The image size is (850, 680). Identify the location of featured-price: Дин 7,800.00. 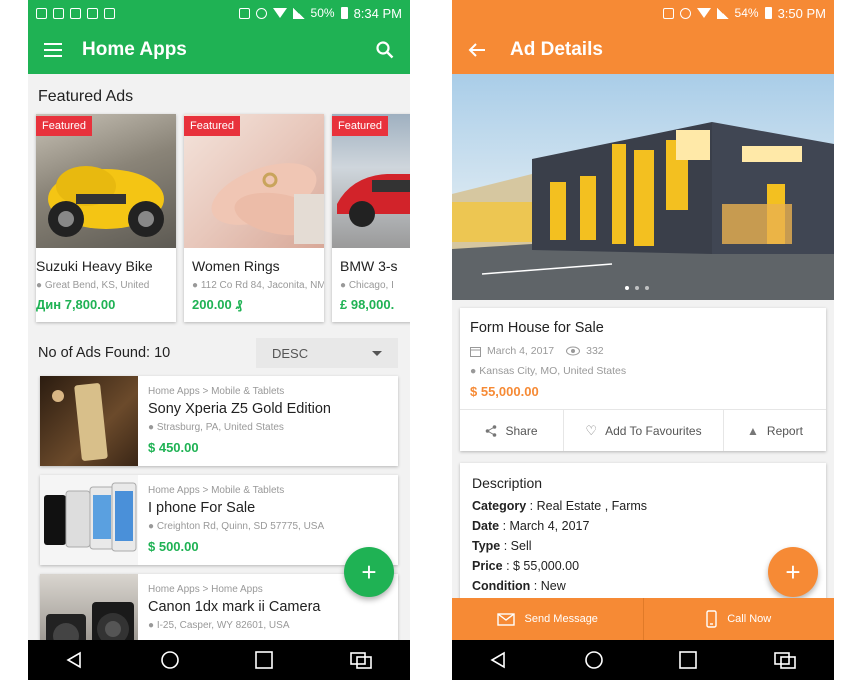
(76, 304).